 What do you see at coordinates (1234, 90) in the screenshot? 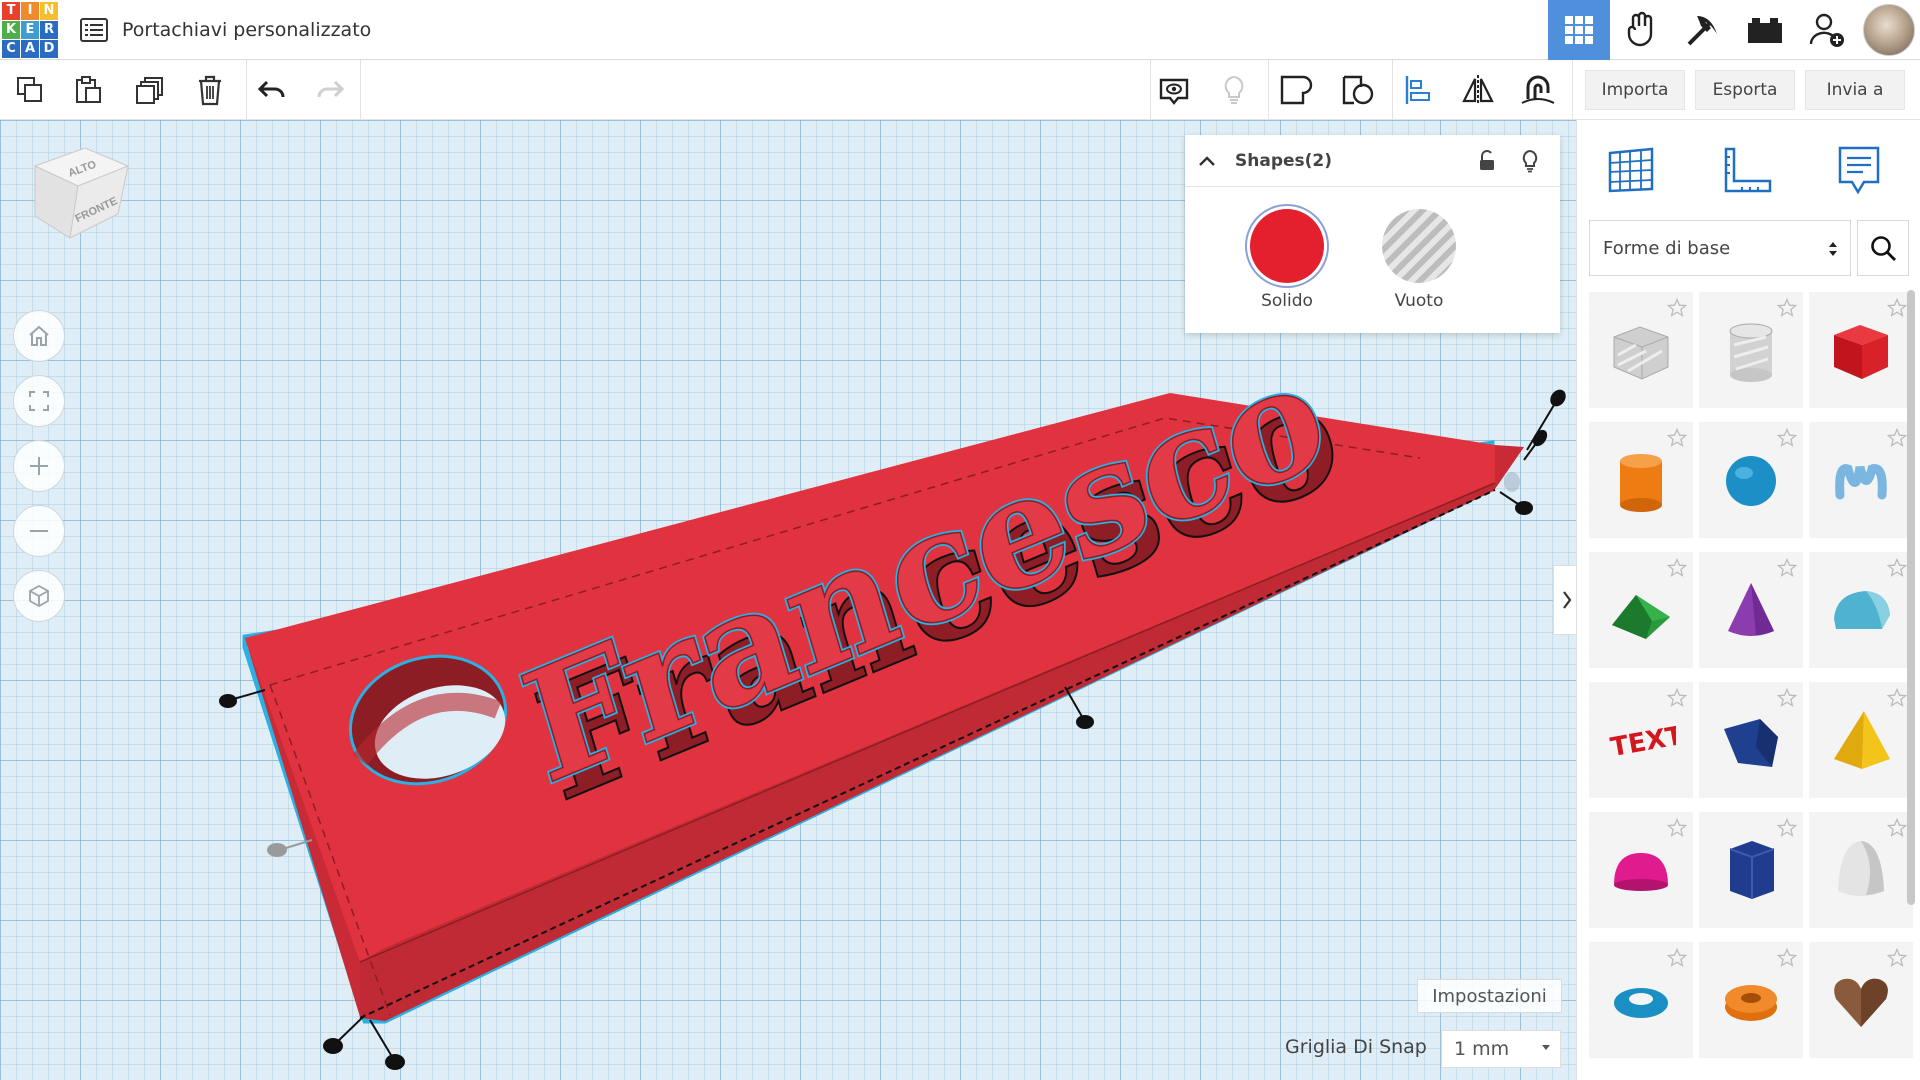
I see `show-all-button` at bounding box center [1234, 90].